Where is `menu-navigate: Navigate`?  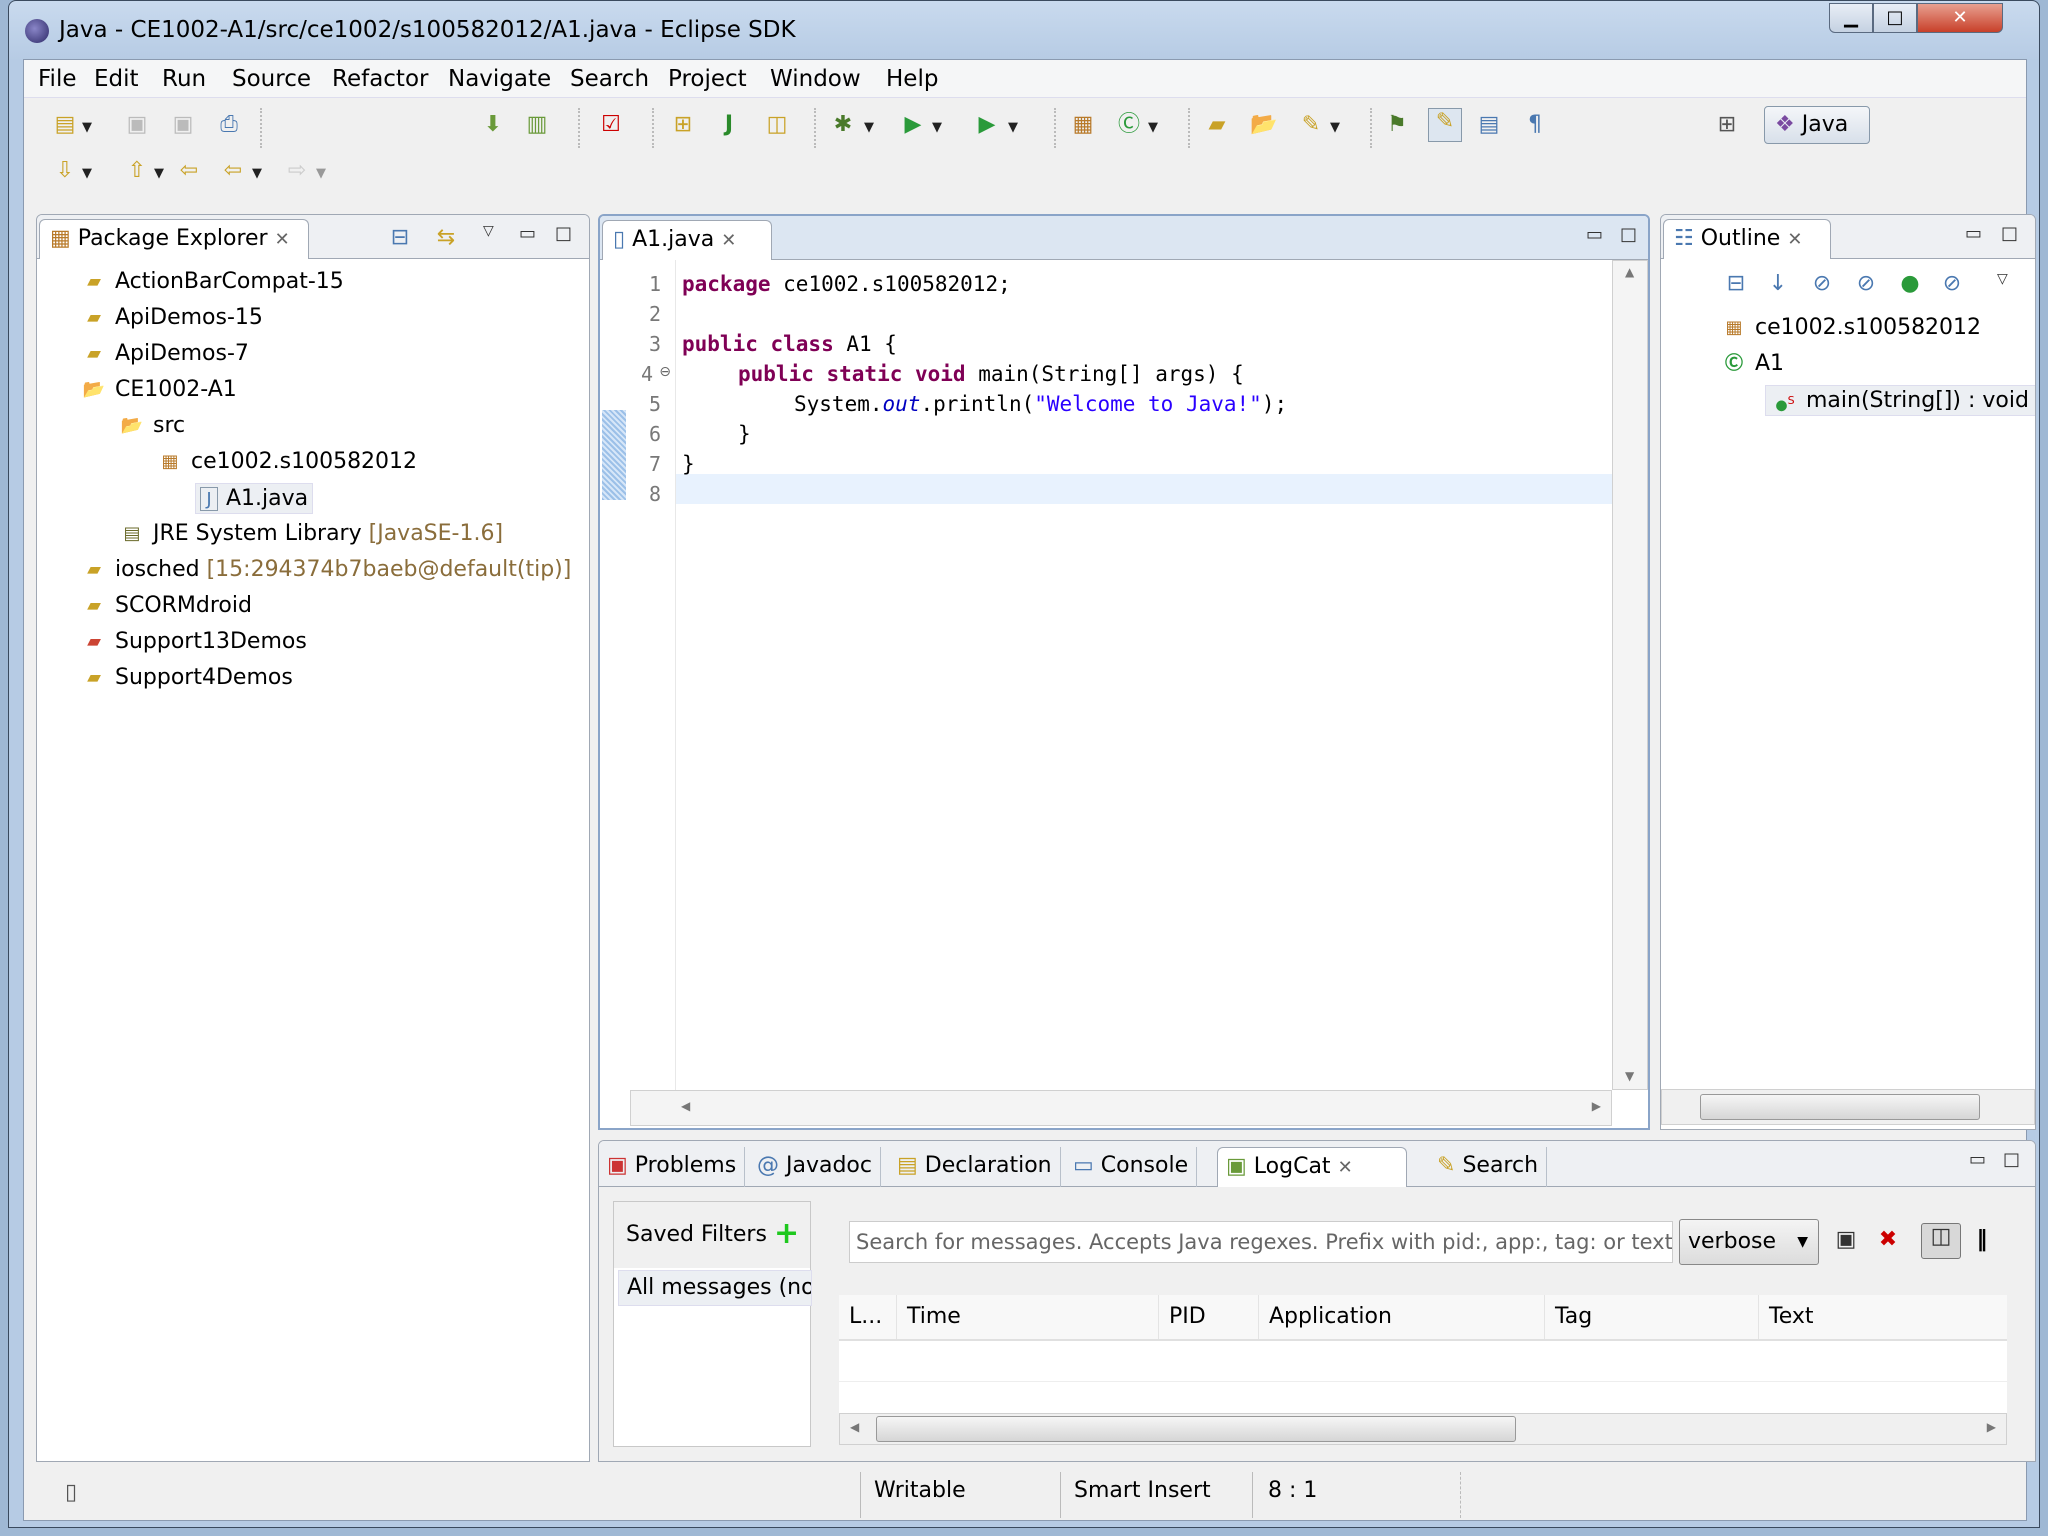 menu-navigate: Navigate is located at coordinates (499, 79).